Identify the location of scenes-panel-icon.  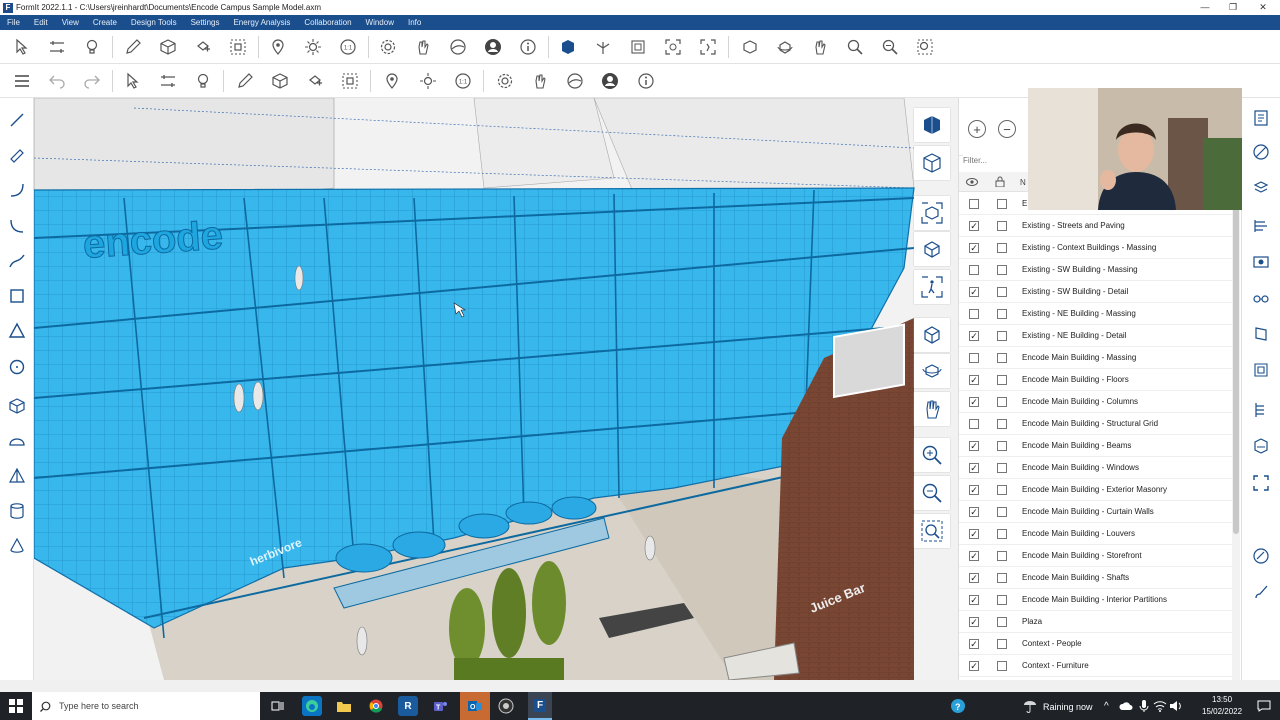
(1261, 262).